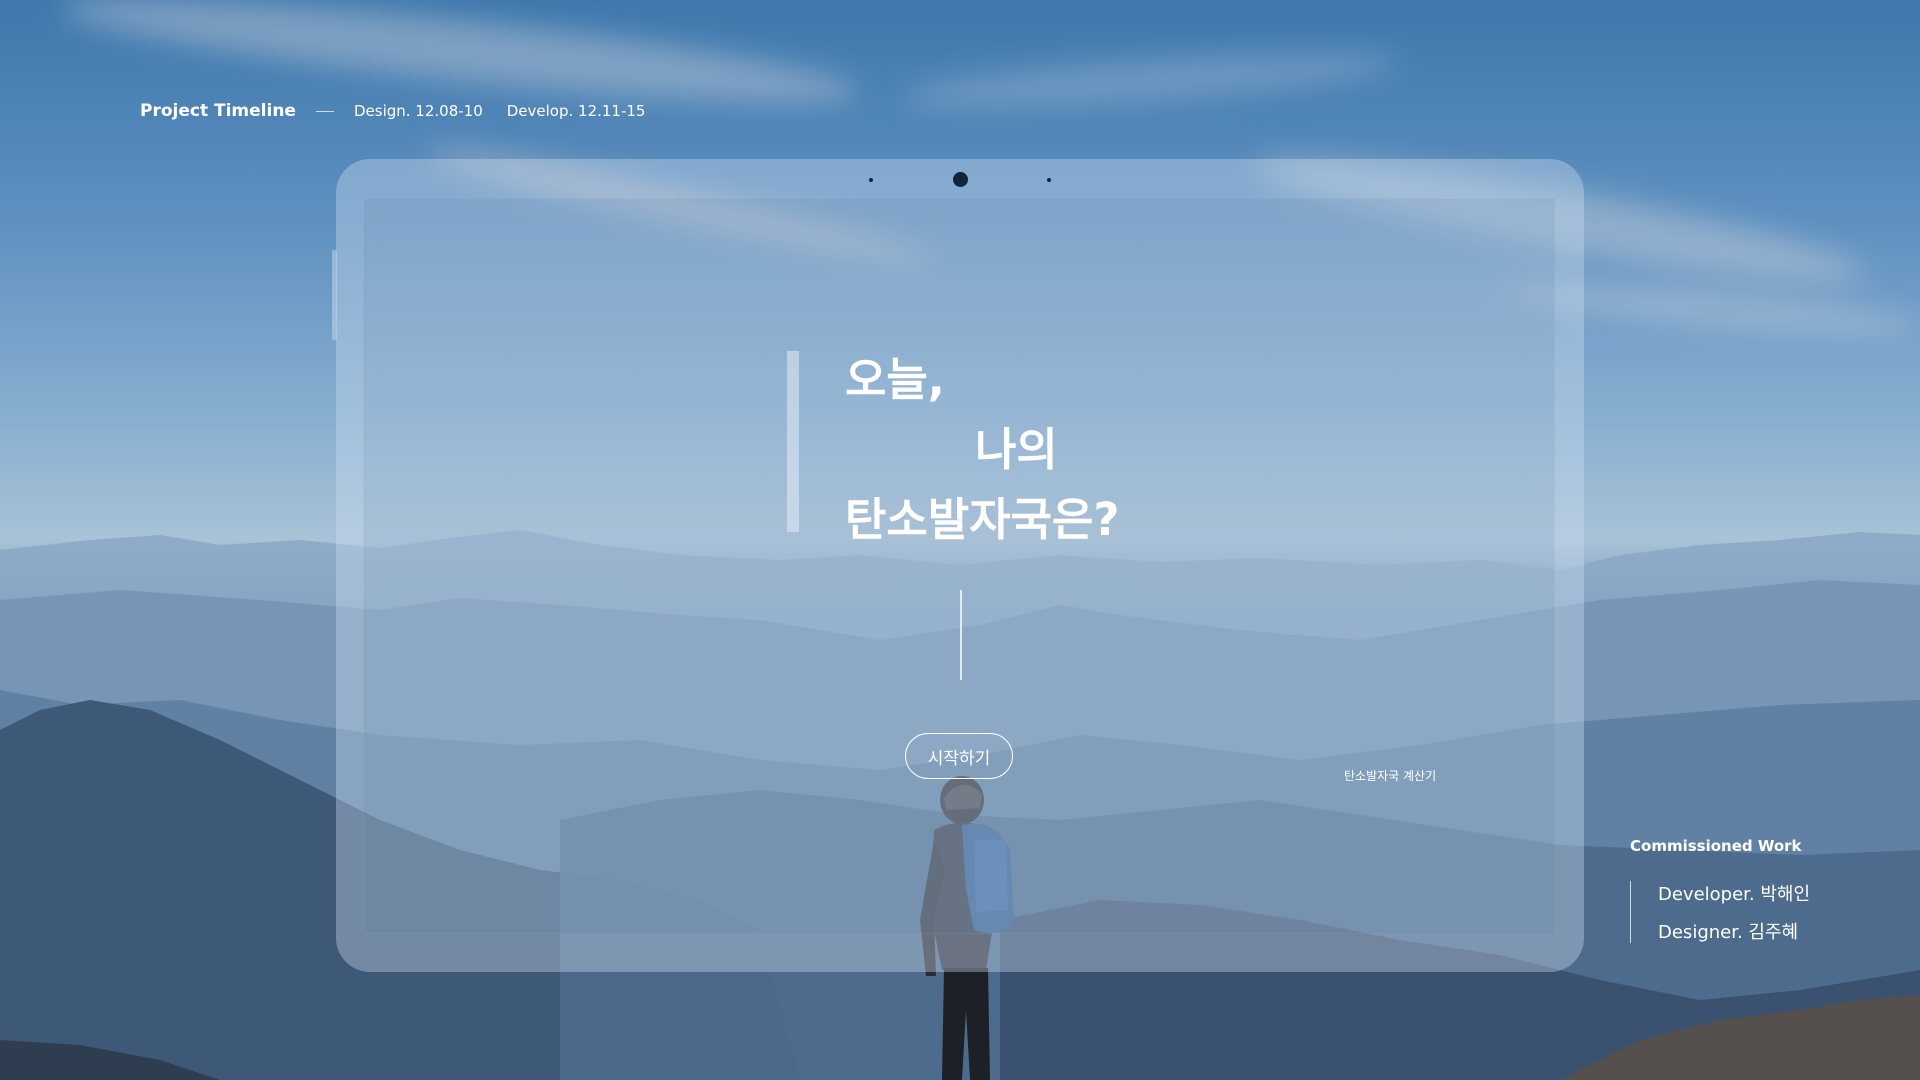 This screenshot has height=1080, width=1920. What do you see at coordinates (1630, 912) in the screenshot?
I see `credits-divider` at bounding box center [1630, 912].